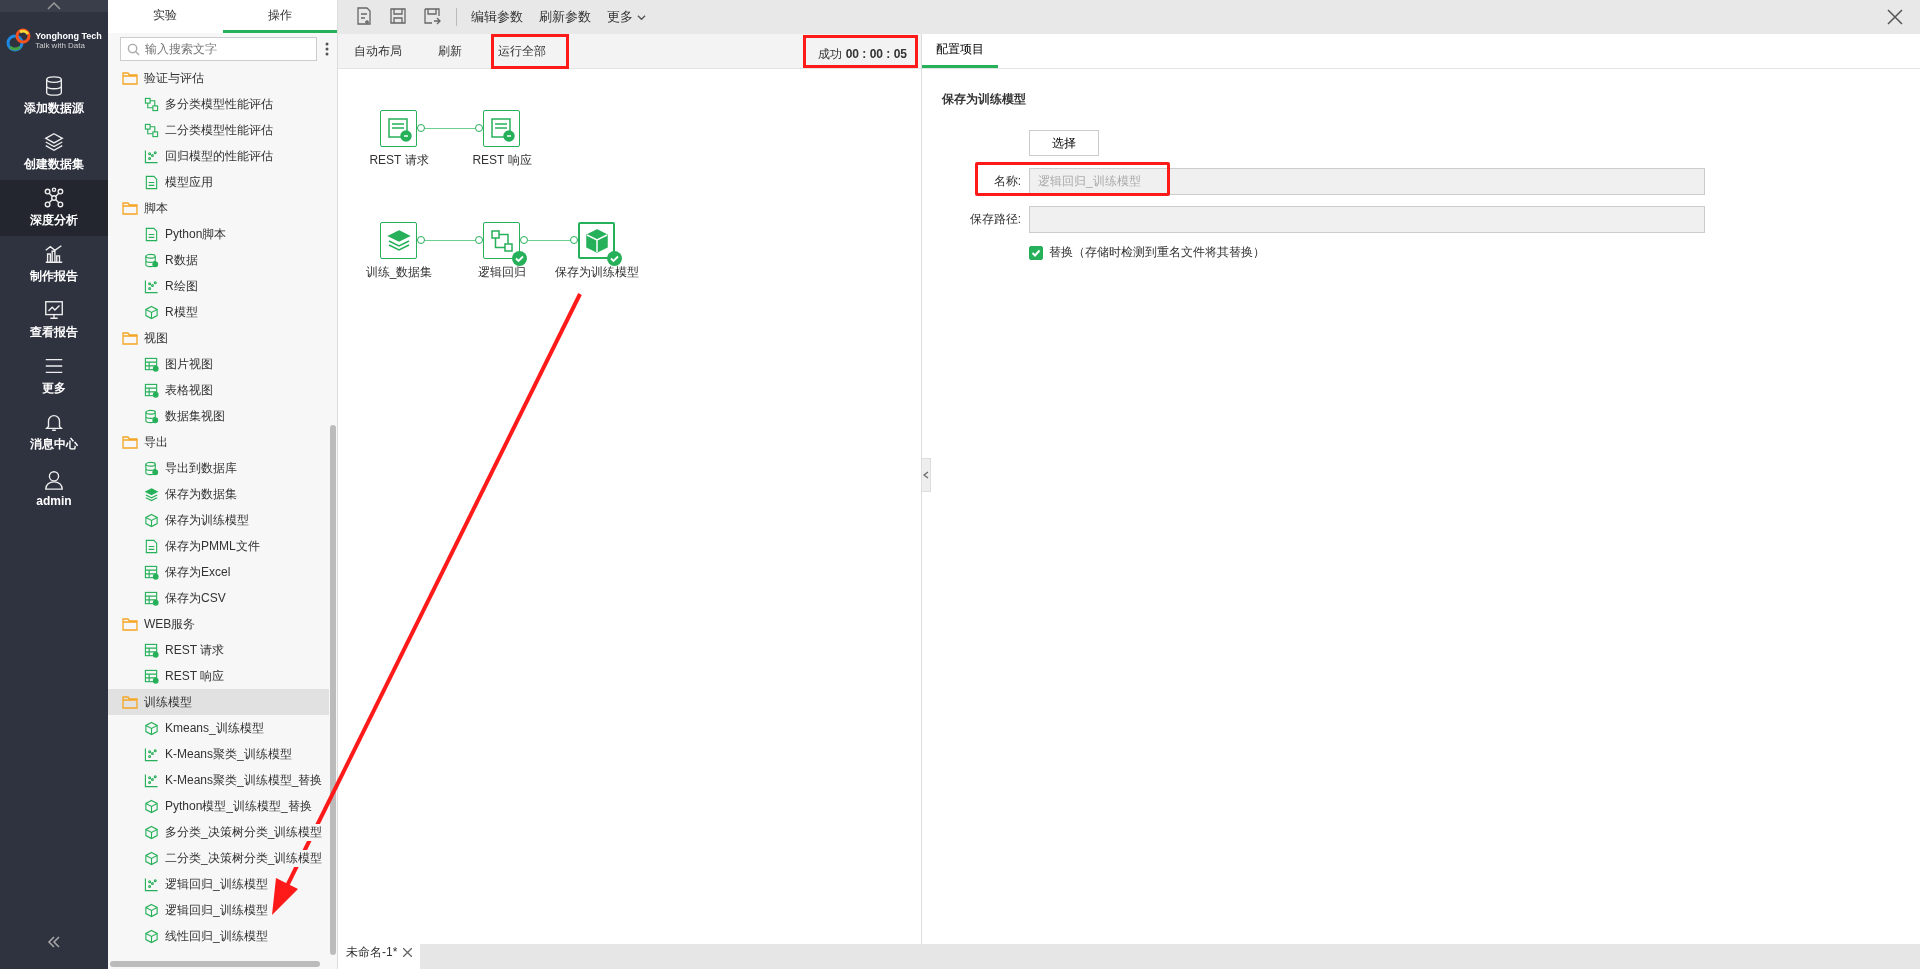 Image resolution: width=1920 pixels, height=969 pixels. What do you see at coordinates (54, 942) in the screenshot?
I see `double-chevron-icon` at bounding box center [54, 942].